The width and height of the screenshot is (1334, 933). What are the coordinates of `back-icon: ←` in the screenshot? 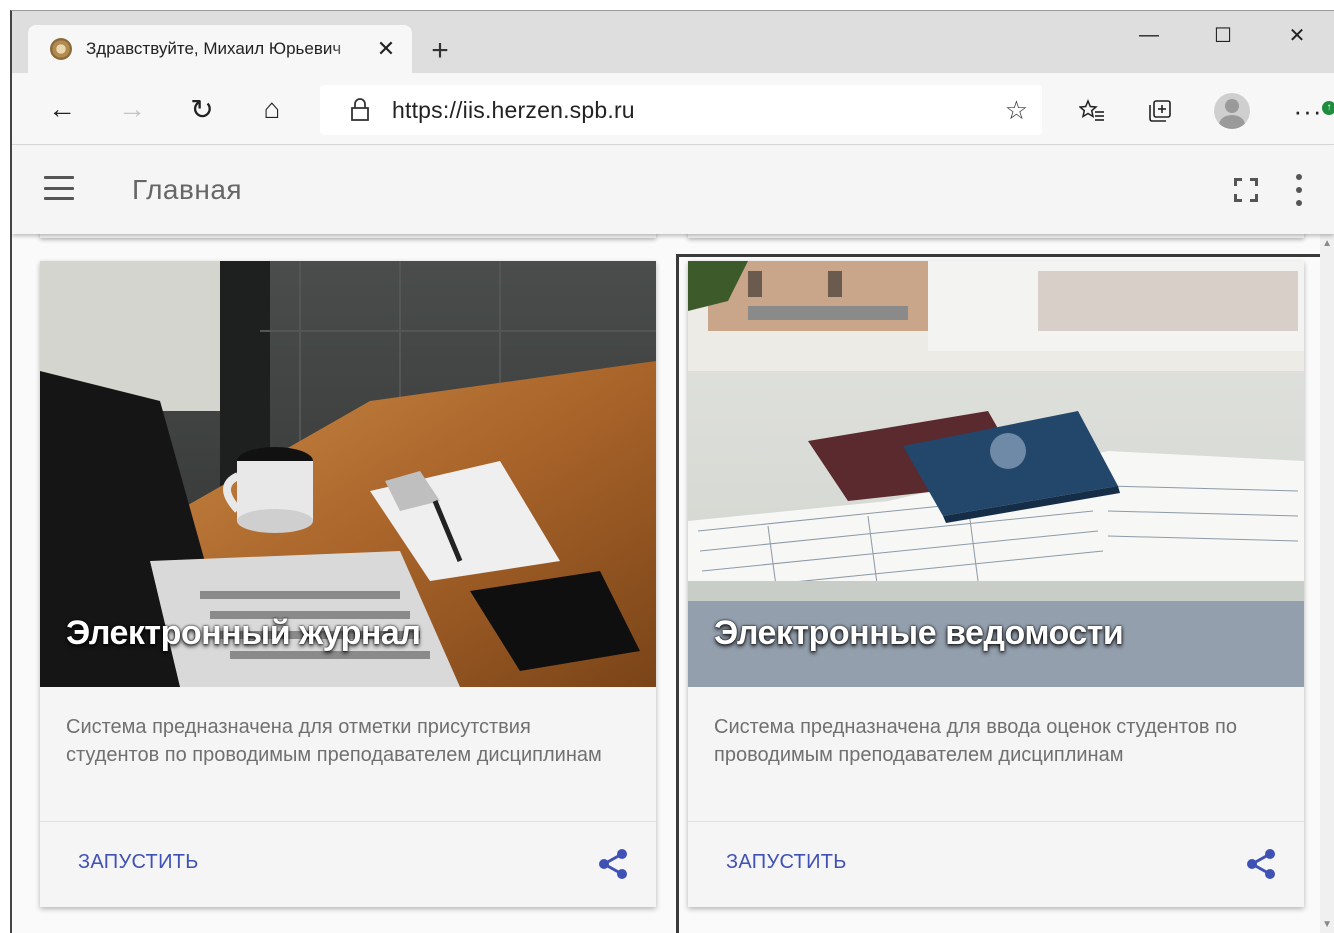 It's located at (62, 109).